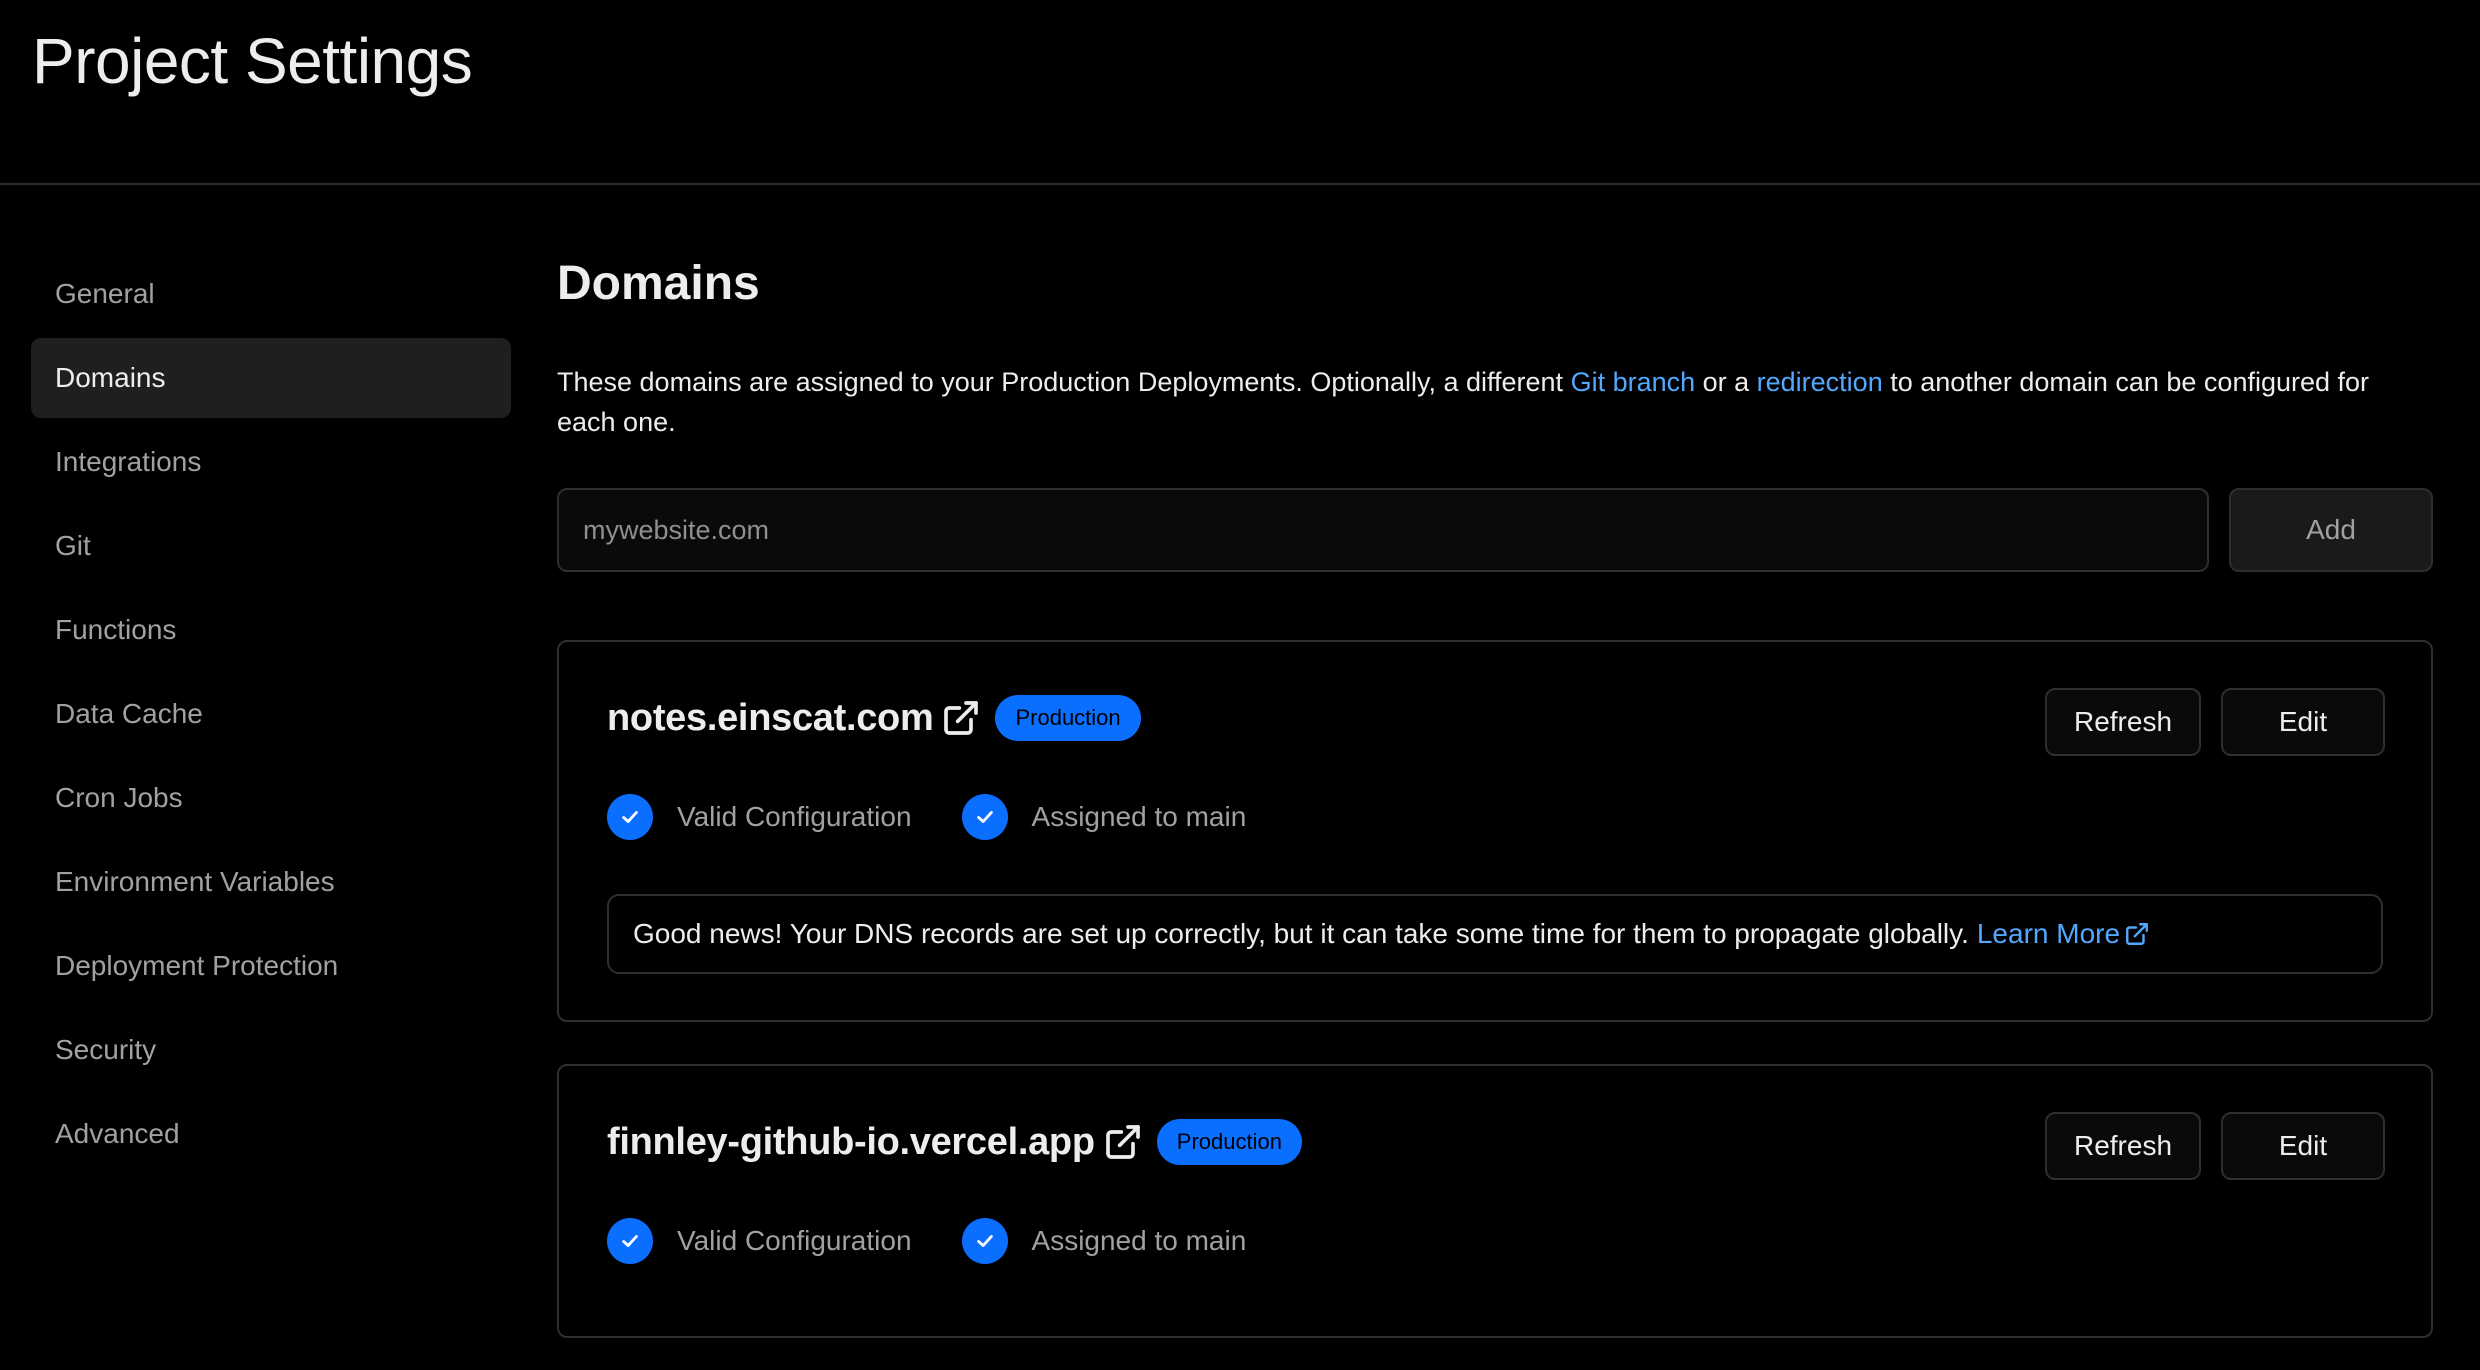 This screenshot has width=2480, height=1370. I want to click on redirection-link: redirection, so click(1820, 382).